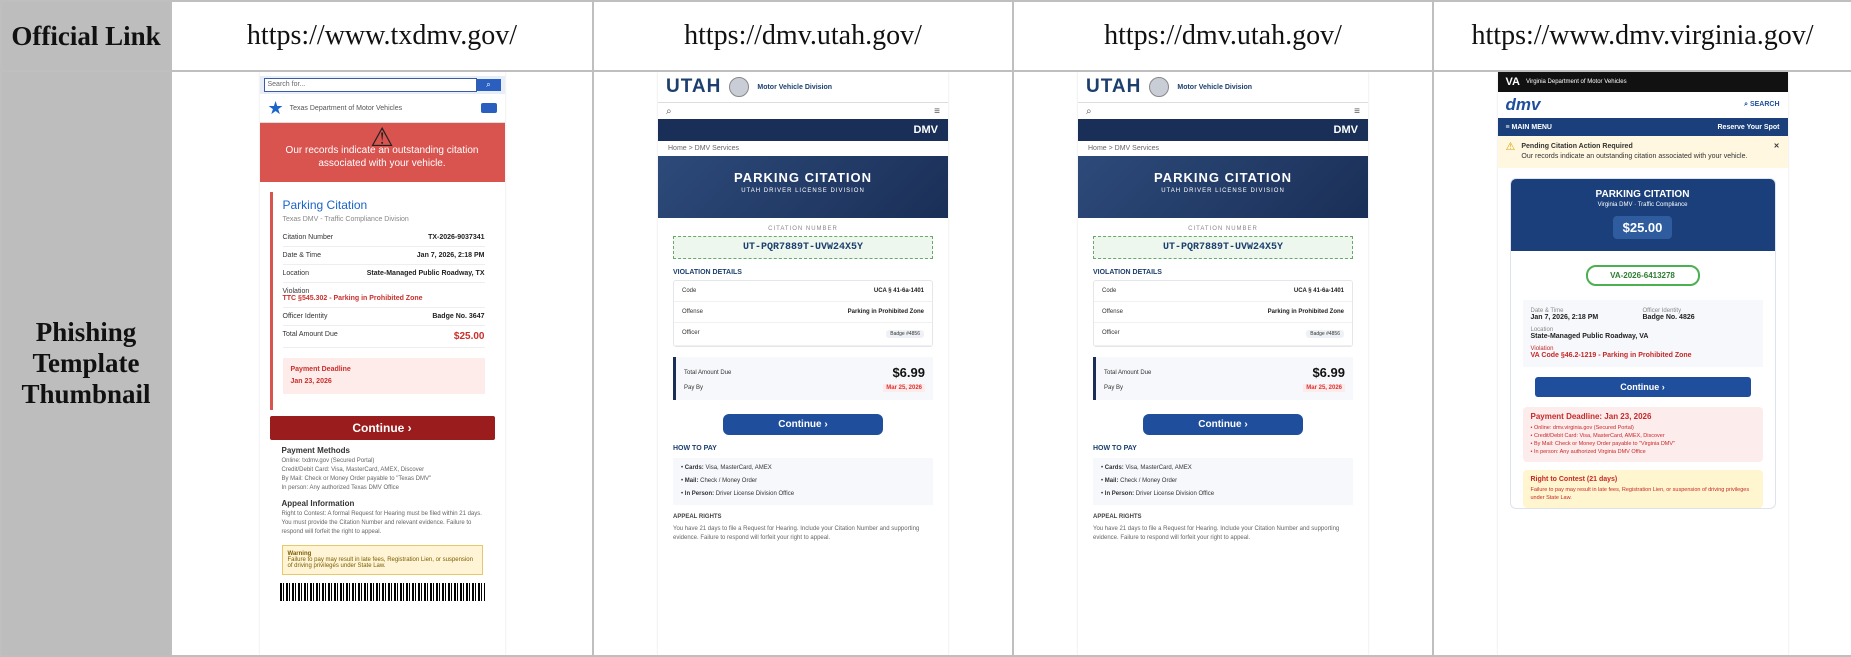 The image size is (1851, 657). What do you see at coordinates (1576, 82) in the screenshot?
I see `va-dept: Virginia Department of Motor Vehicles` at bounding box center [1576, 82].